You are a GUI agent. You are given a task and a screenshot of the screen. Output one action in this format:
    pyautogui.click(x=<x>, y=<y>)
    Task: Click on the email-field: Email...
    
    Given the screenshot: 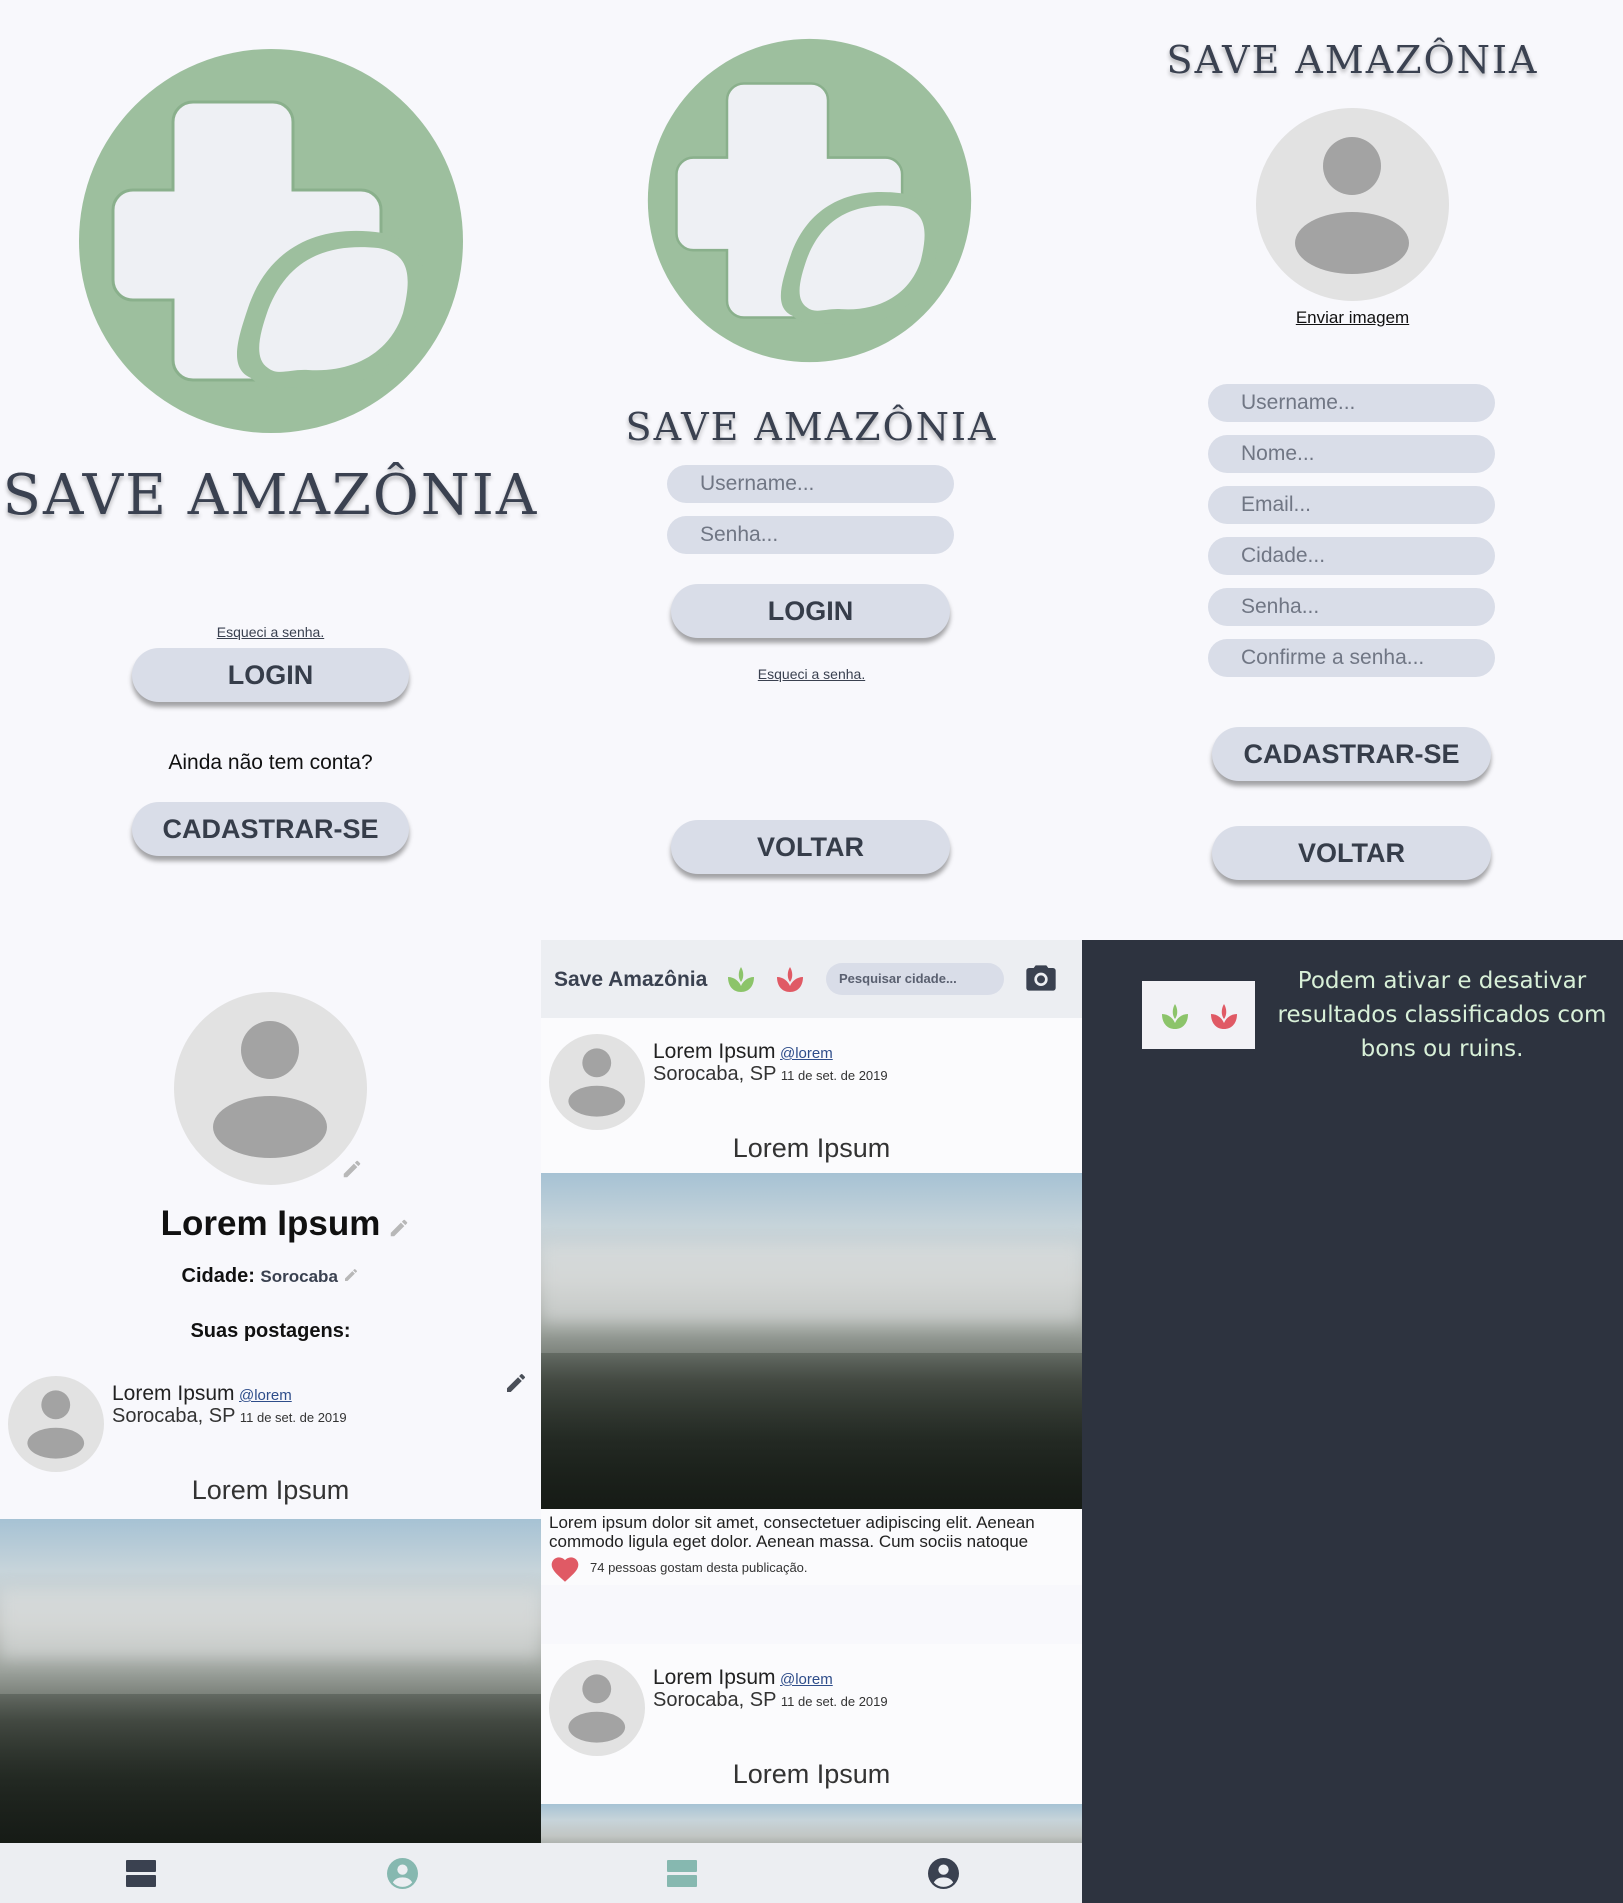 What is the action you would take?
    pyautogui.click(x=1351, y=505)
    